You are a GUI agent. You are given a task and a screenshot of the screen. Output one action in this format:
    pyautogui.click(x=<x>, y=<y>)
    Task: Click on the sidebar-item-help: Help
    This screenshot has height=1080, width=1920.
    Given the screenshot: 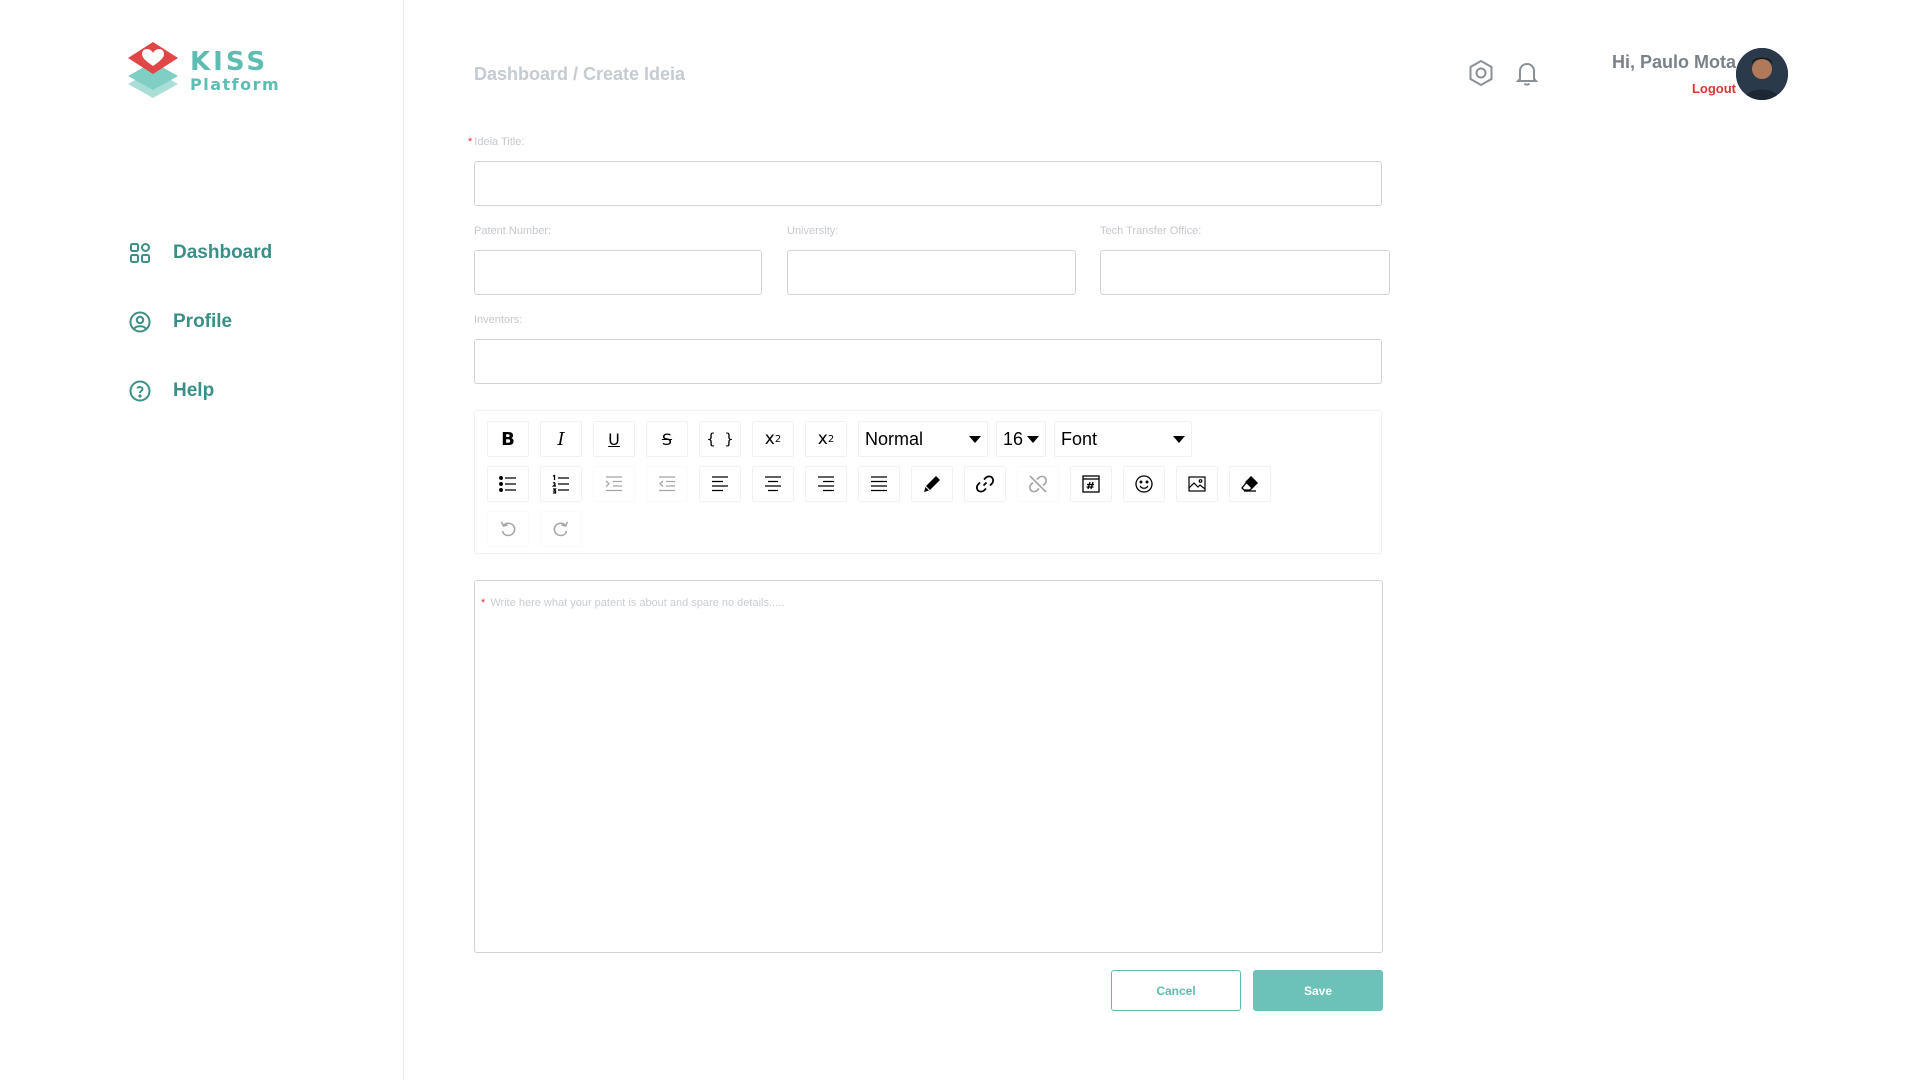 What is the action you would take?
    pyautogui.click(x=200, y=391)
    